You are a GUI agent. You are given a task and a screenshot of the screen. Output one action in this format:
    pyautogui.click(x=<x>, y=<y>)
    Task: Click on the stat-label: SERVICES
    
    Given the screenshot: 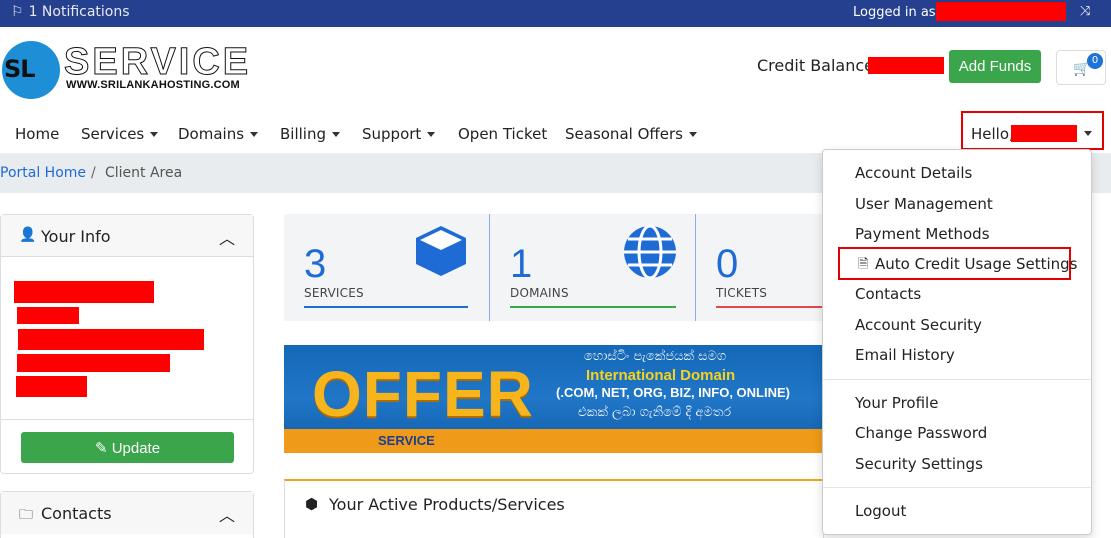 What is the action you would take?
    pyautogui.click(x=334, y=293)
    